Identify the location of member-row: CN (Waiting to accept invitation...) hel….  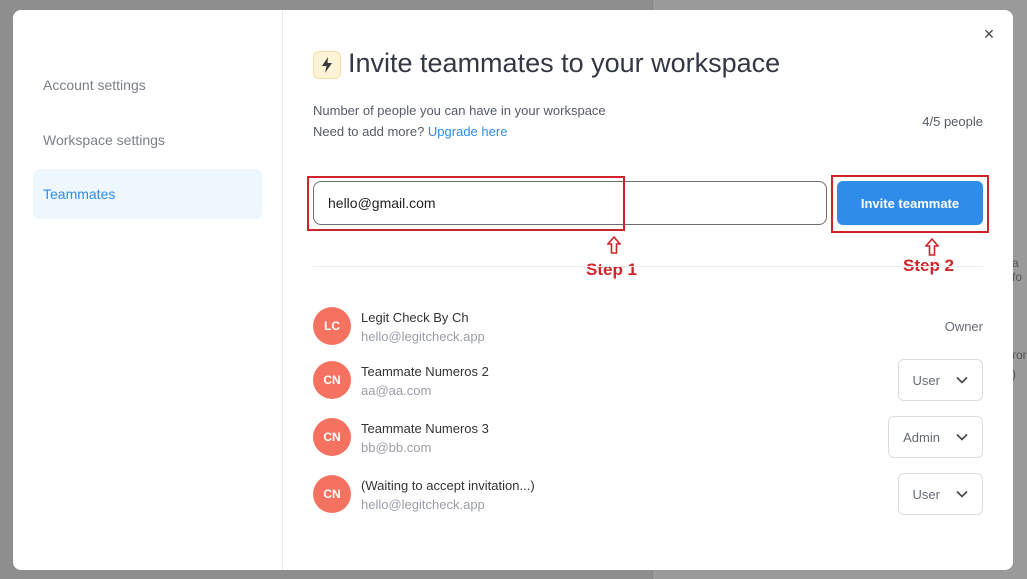
(648, 494).